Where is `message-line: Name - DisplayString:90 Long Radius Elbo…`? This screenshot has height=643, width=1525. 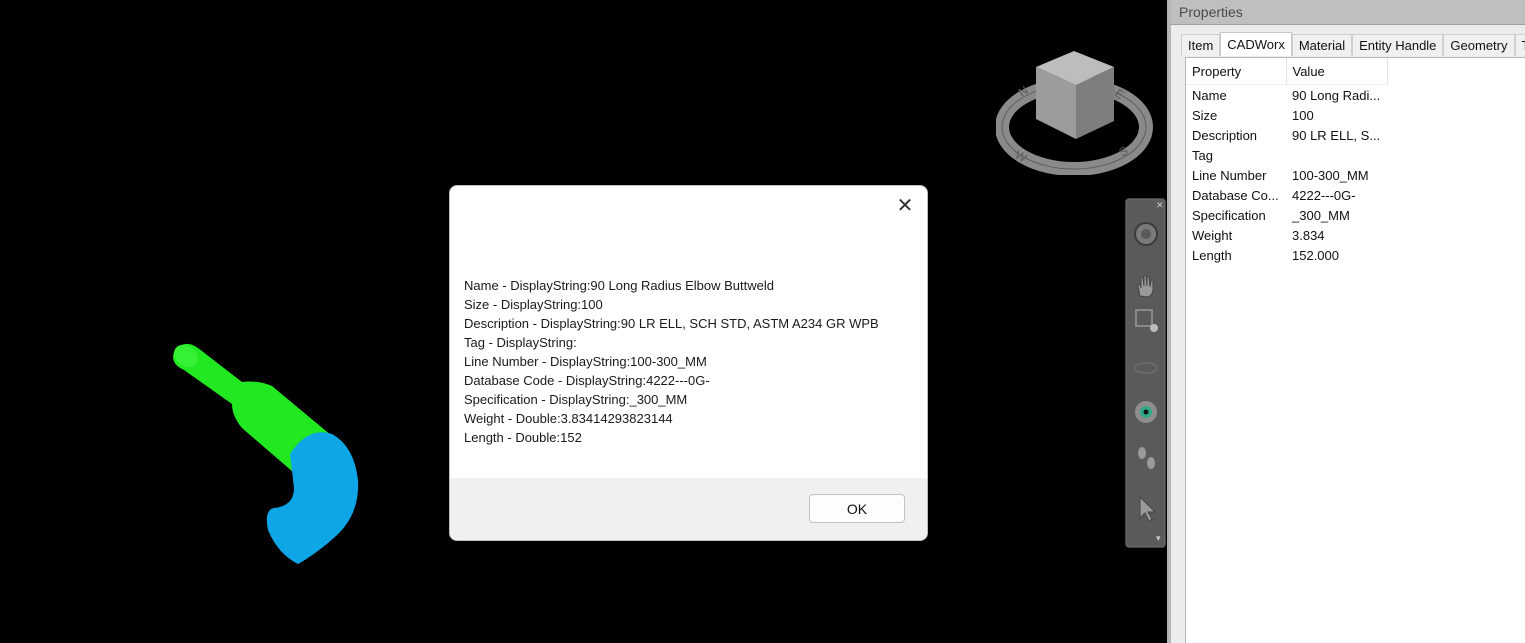
message-line: Name - DisplayString:90 Long Radius Elbo… is located at coordinates (619, 285).